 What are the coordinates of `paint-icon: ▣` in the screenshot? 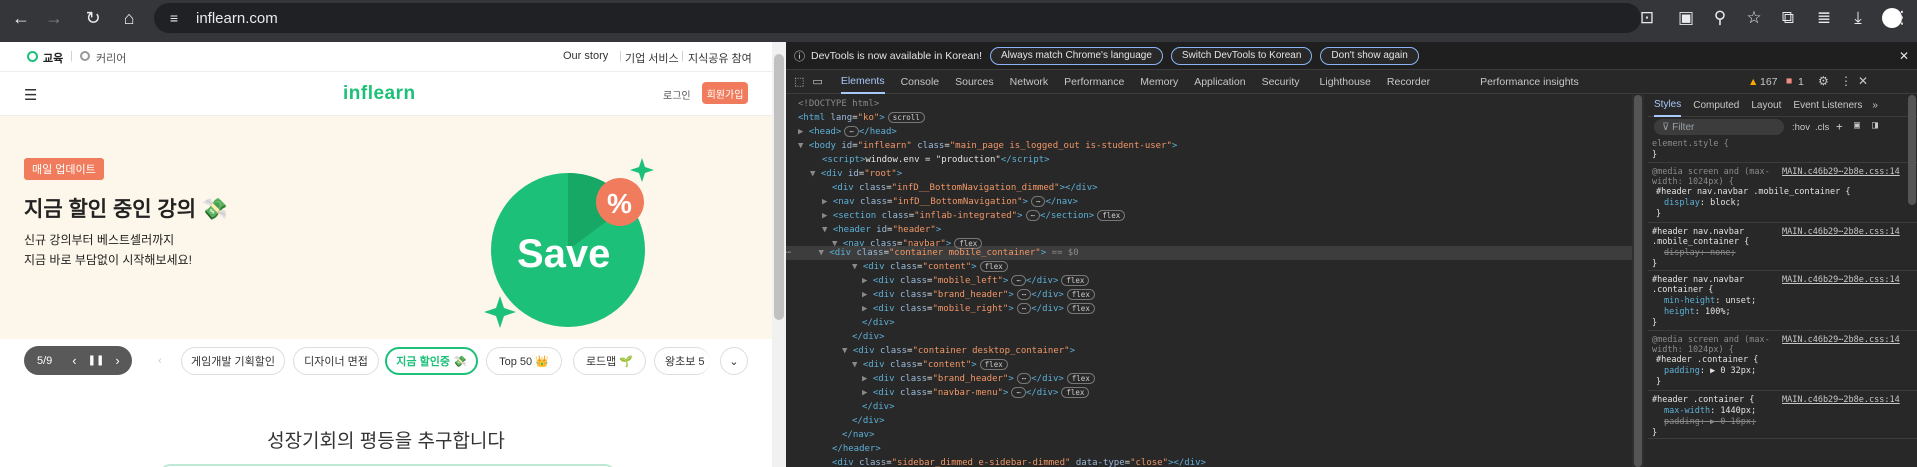 It's located at (1857, 125).